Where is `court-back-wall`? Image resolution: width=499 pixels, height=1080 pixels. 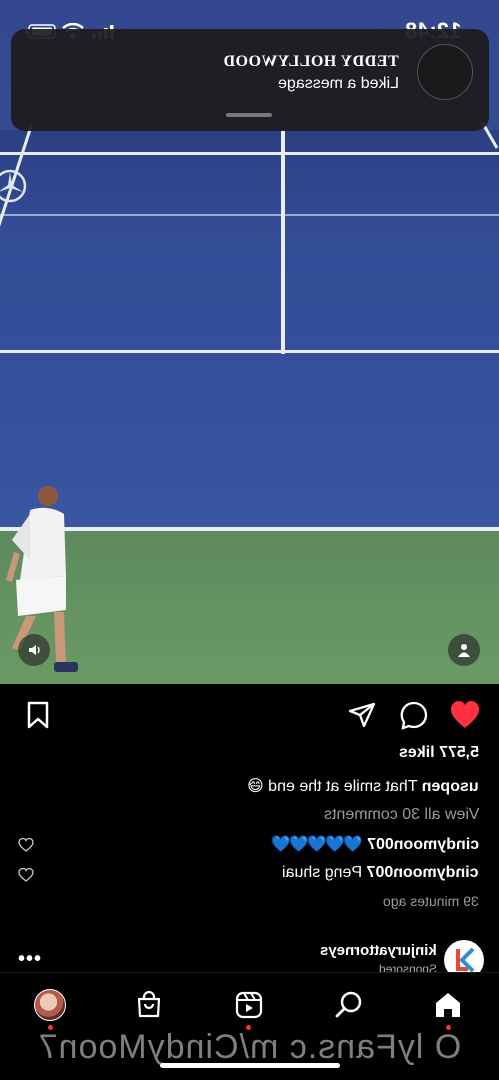
court-back-wall is located at coordinates (249, 174).